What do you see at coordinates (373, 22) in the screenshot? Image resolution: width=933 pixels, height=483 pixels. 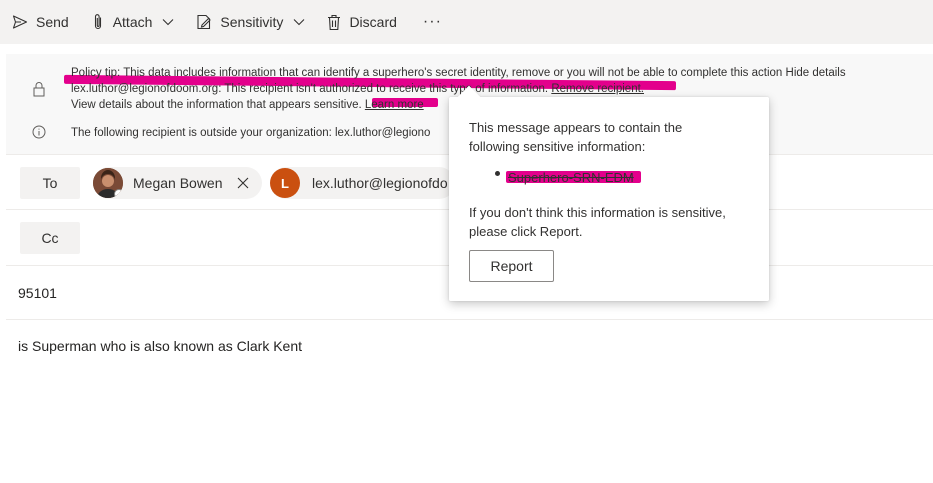 I see `discard-label: Discard` at bounding box center [373, 22].